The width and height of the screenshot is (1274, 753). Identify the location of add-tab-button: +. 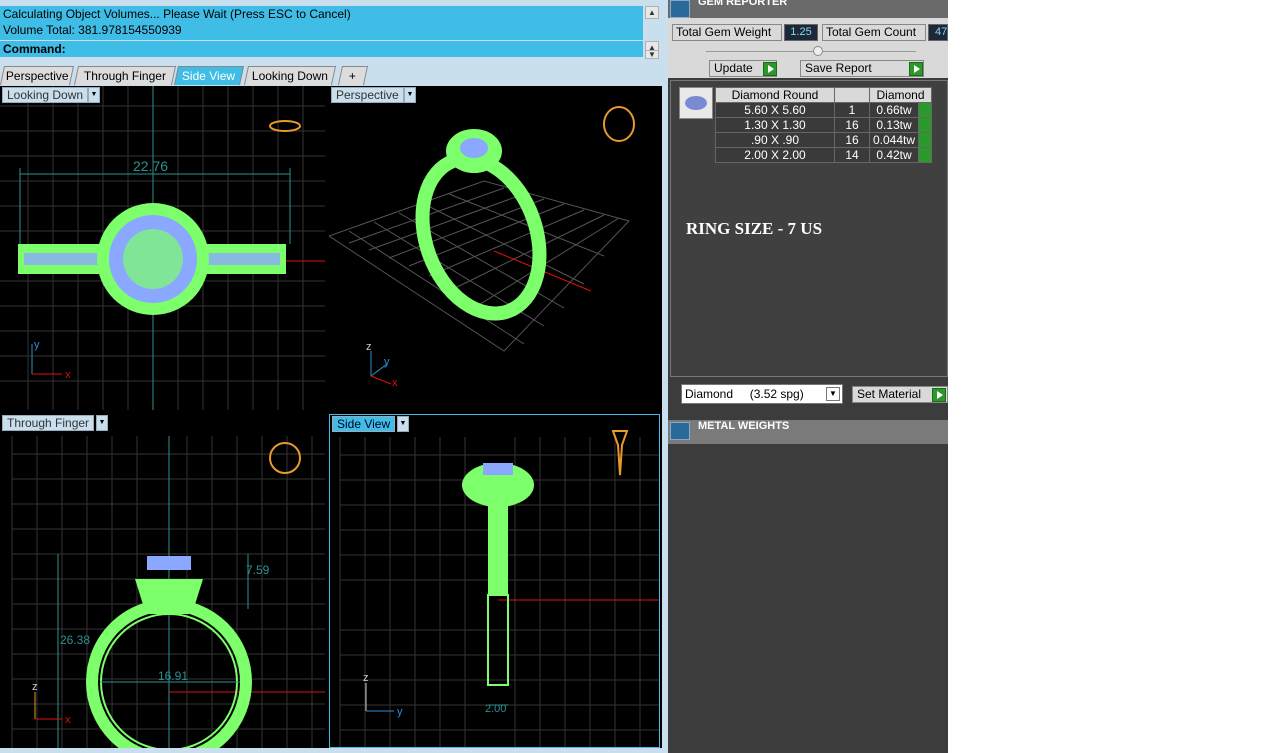
(353, 75).